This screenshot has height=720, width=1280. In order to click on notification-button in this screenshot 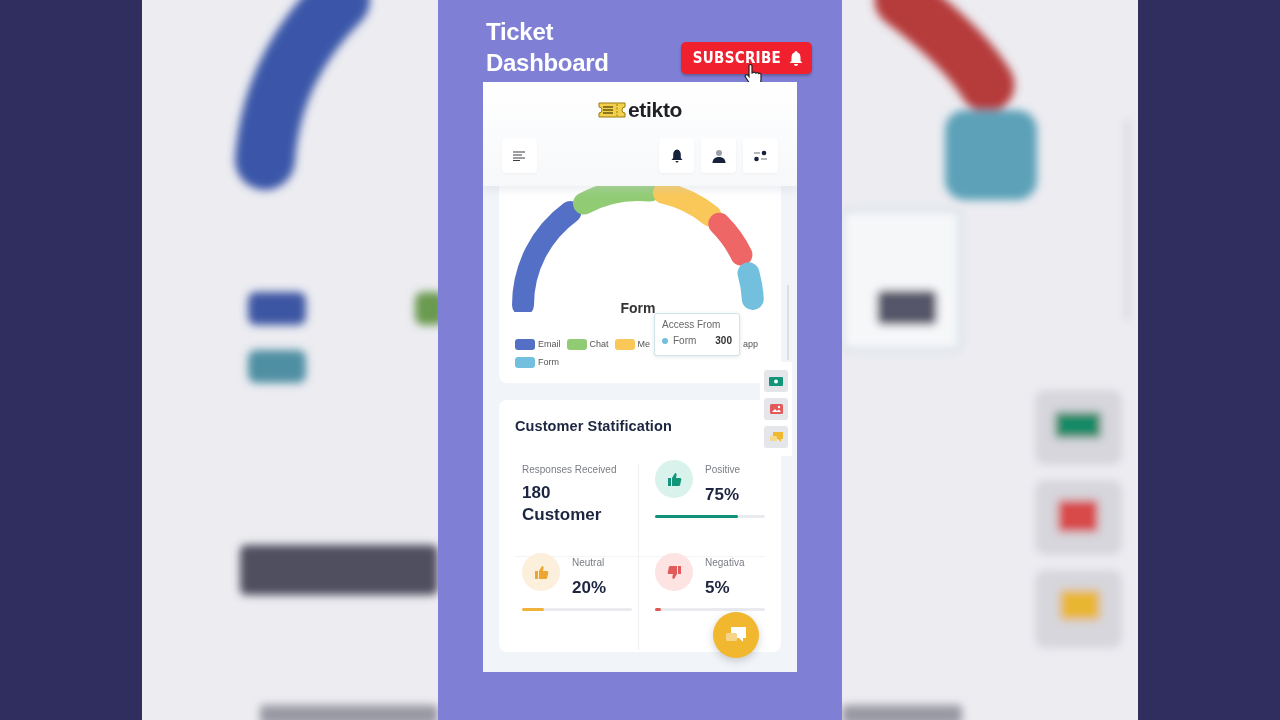, I will do `click(676, 155)`.